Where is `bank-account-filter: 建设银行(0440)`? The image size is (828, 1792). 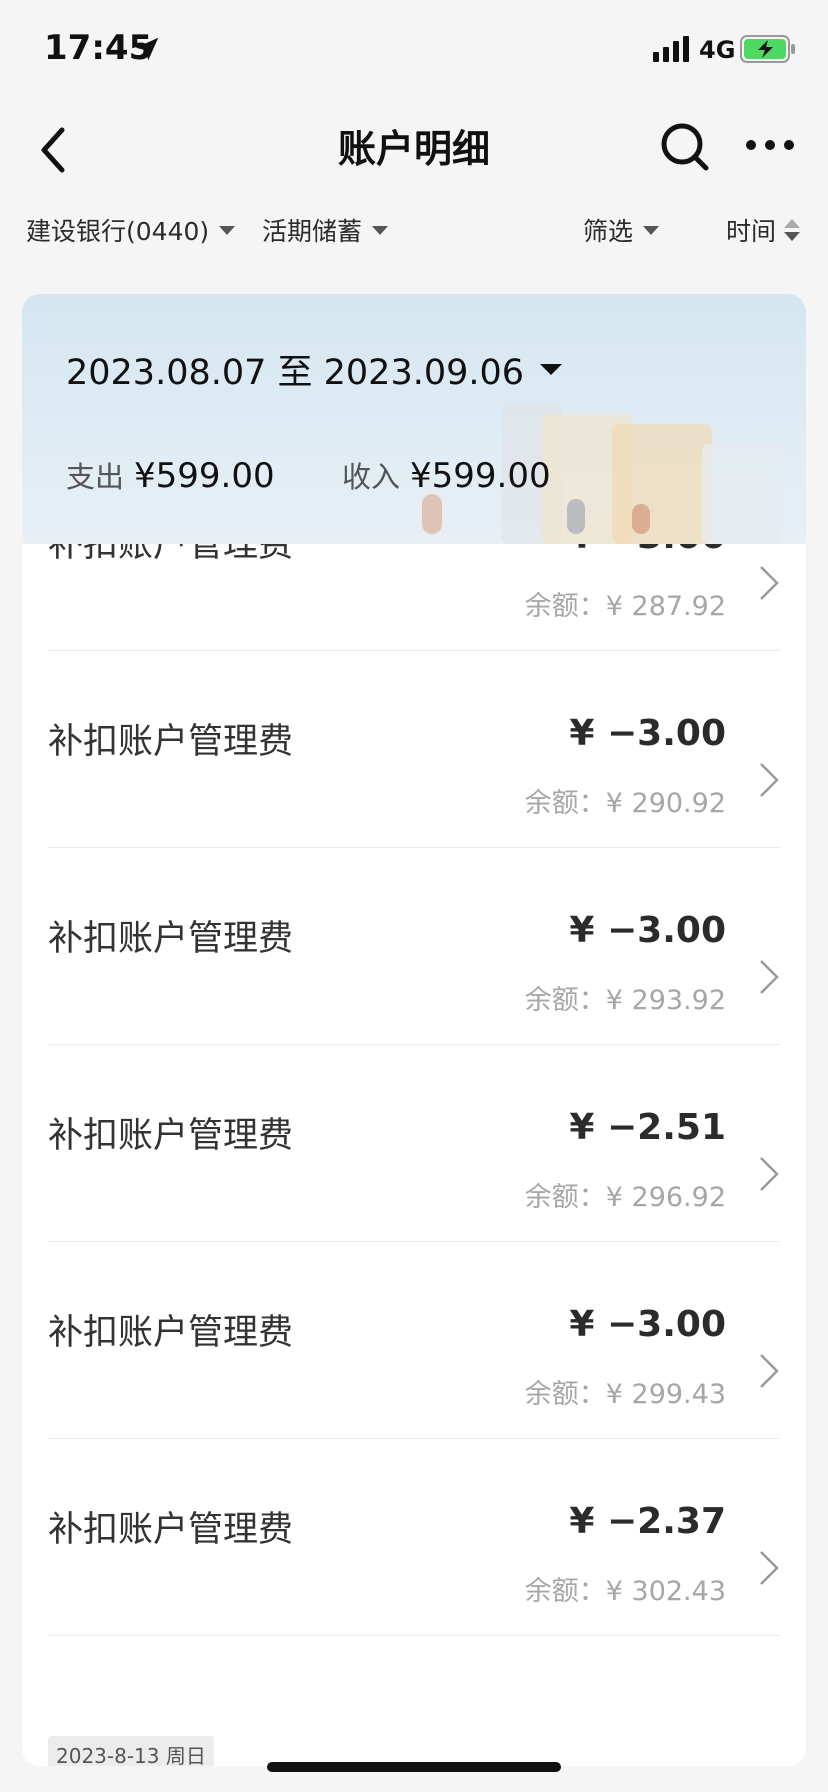 bank-account-filter: 建设银行(0440) is located at coordinates (131, 230).